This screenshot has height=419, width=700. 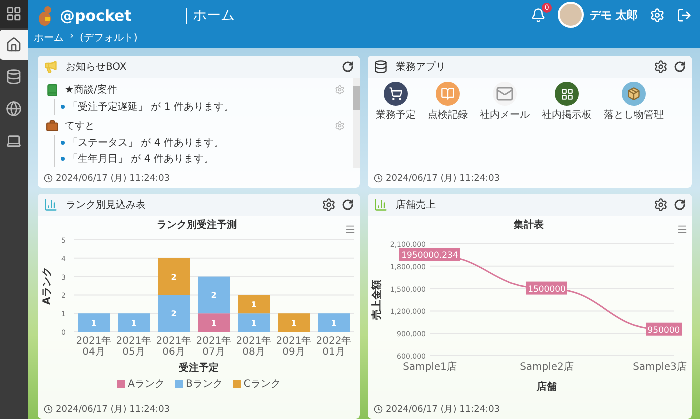 I want to click on group-title: ★商談/案件, so click(x=91, y=90).